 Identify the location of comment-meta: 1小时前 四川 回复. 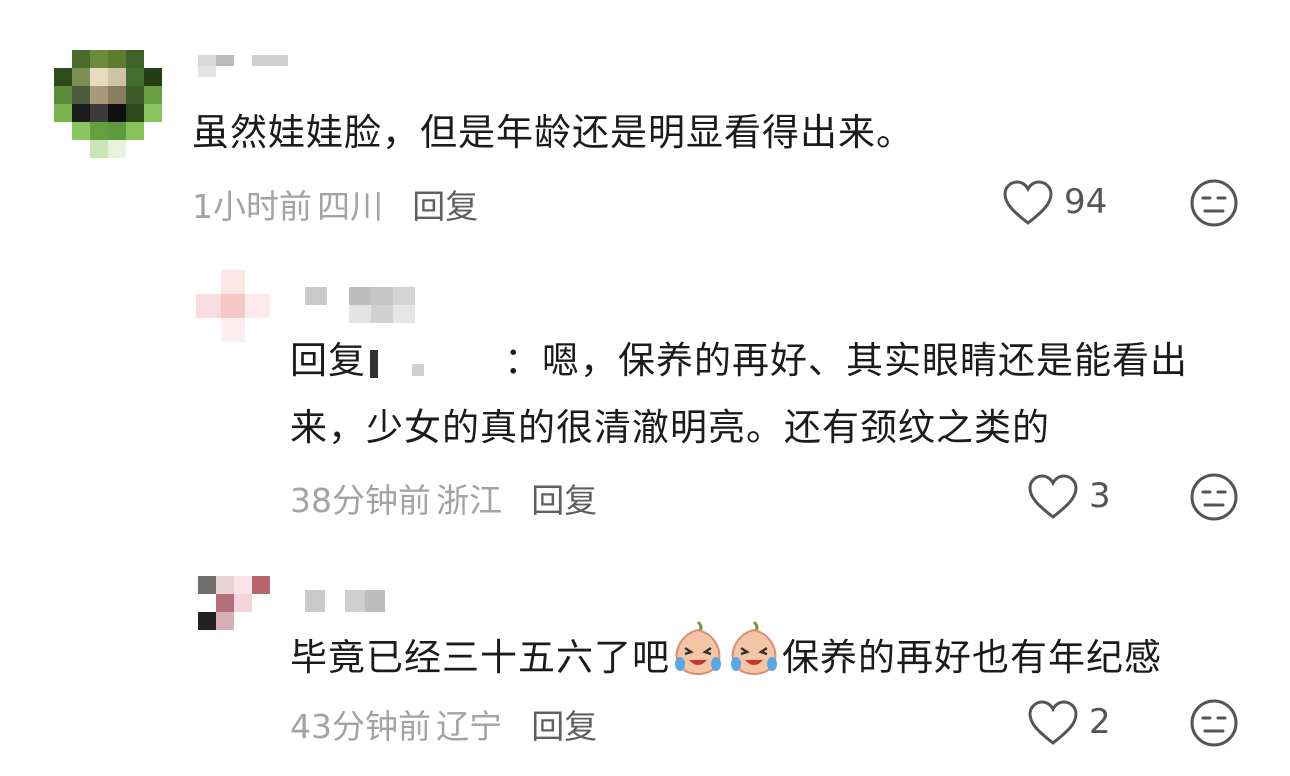
(335, 204).